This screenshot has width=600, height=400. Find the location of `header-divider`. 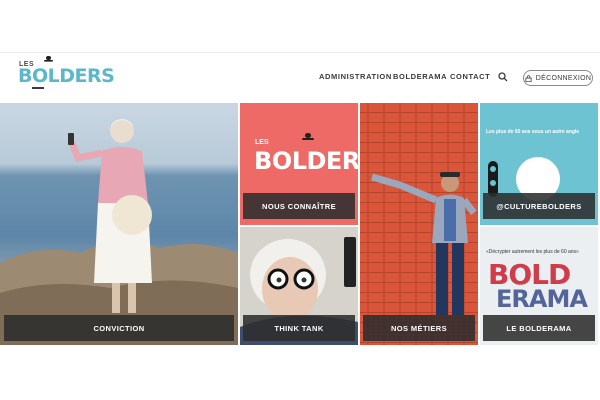

header-divider is located at coordinates (300, 52).